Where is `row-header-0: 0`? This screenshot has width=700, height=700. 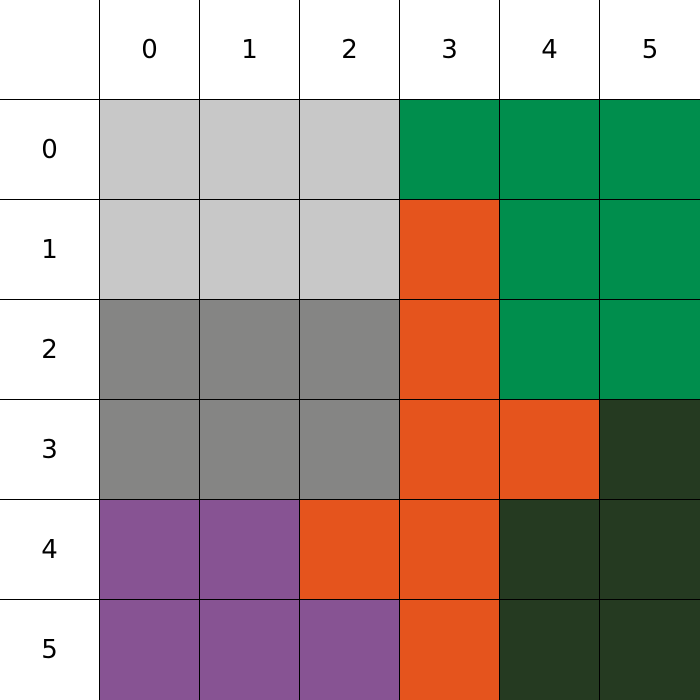 row-header-0: 0 is located at coordinates (50, 150).